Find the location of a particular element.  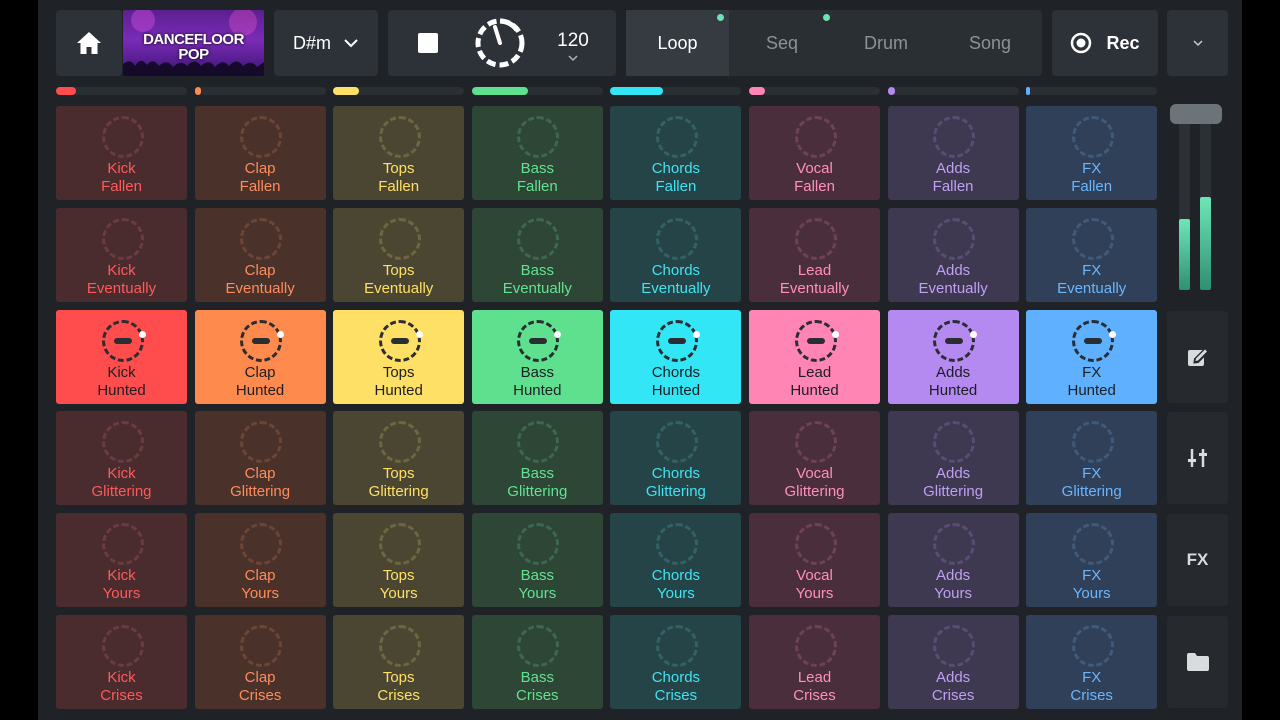

clip-pad: Vocal Yours is located at coordinates (814, 560).